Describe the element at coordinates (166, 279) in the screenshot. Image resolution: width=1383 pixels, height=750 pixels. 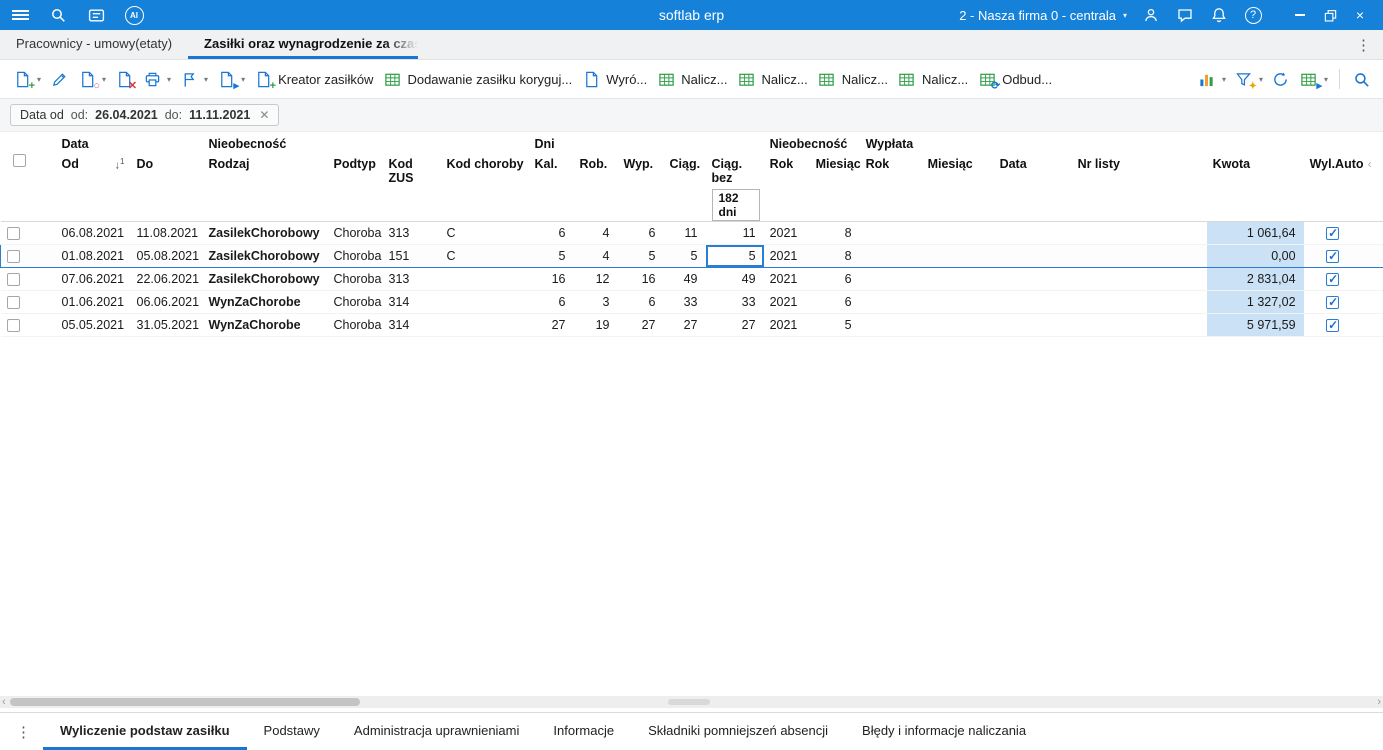
I see `cell-do: 22.06.2021` at that location.